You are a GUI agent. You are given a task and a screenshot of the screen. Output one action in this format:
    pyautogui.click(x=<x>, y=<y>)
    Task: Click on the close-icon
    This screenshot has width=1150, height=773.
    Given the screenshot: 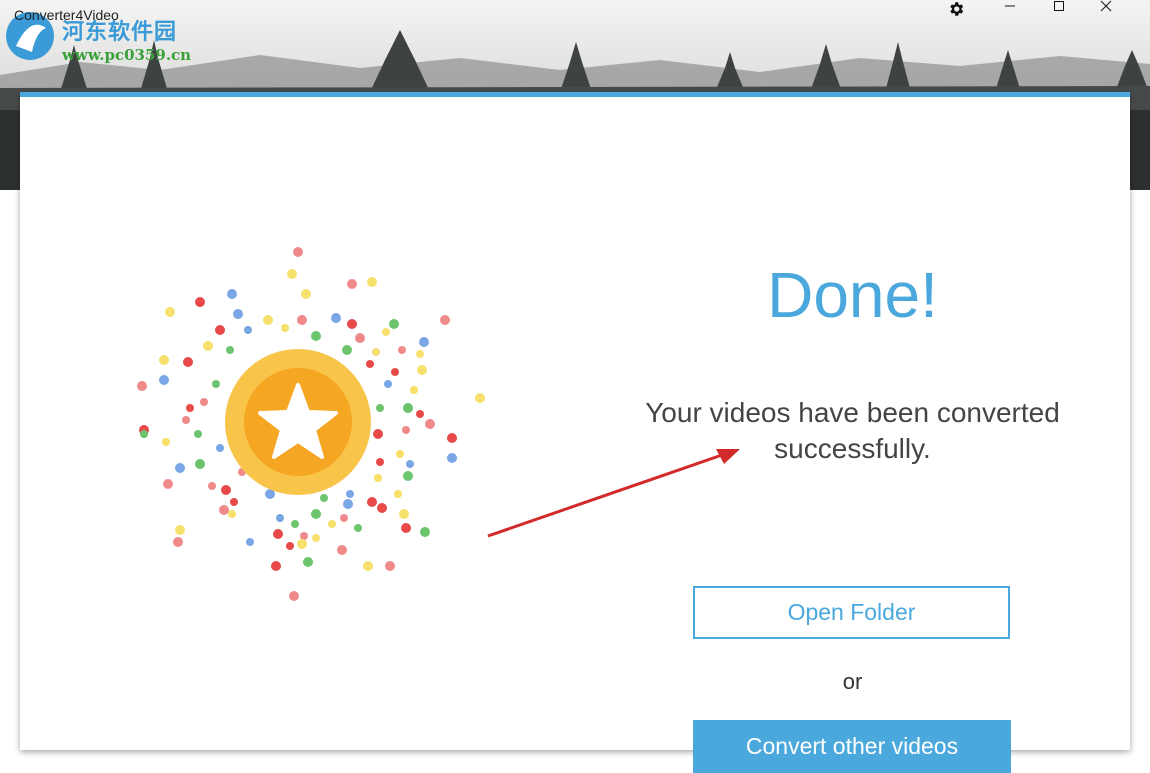 What is the action you would take?
    pyautogui.click(x=1106, y=6)
    